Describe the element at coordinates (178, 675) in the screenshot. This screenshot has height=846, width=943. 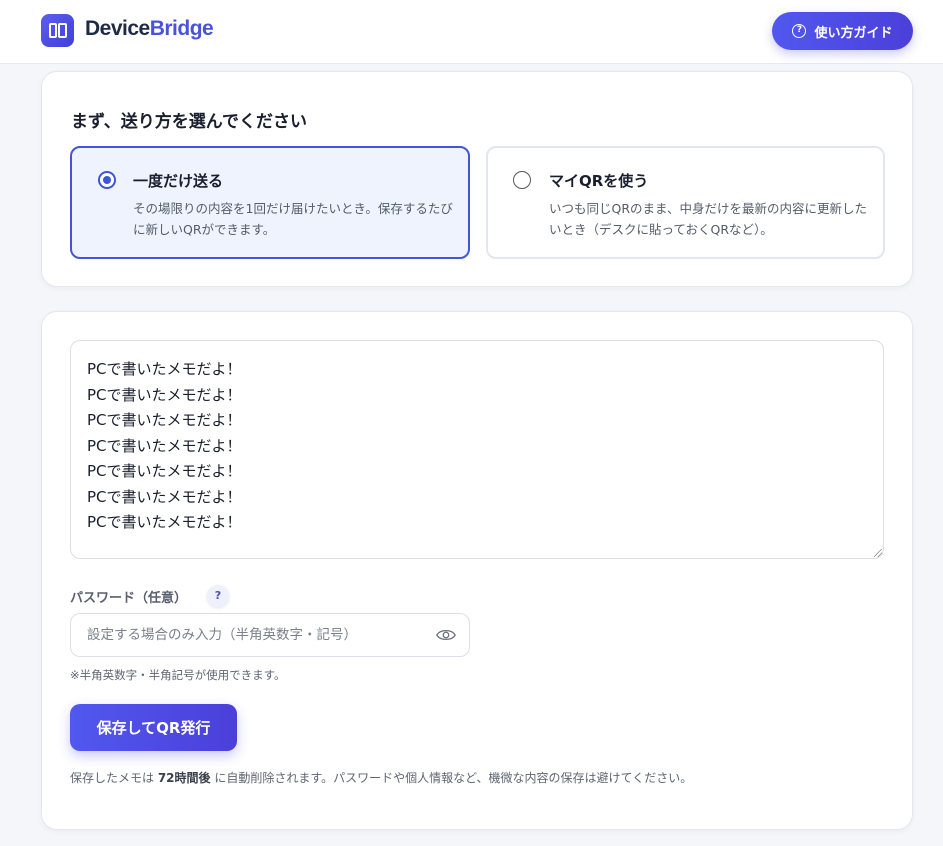
I see `password-note: ※半角英数字・半角記号が使用できます。` at that location.